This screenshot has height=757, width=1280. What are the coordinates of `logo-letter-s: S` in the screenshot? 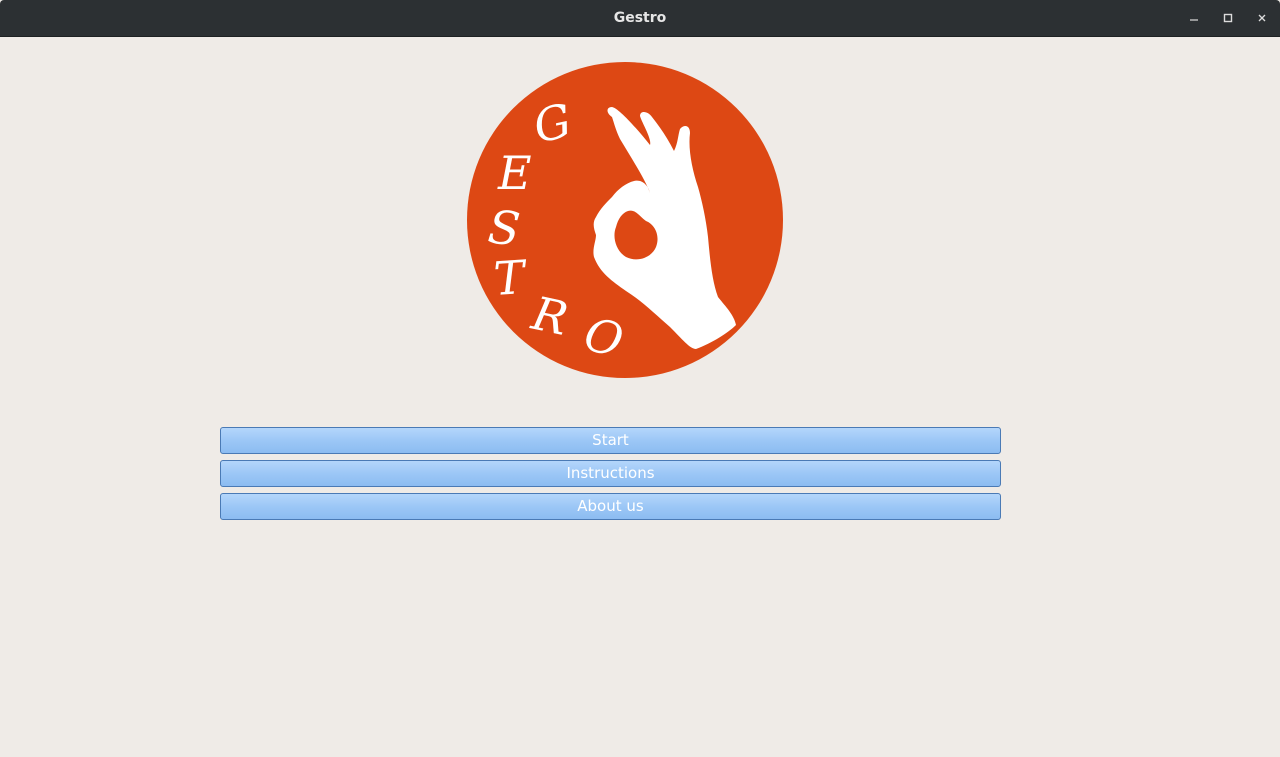 It's located at (504, 227).